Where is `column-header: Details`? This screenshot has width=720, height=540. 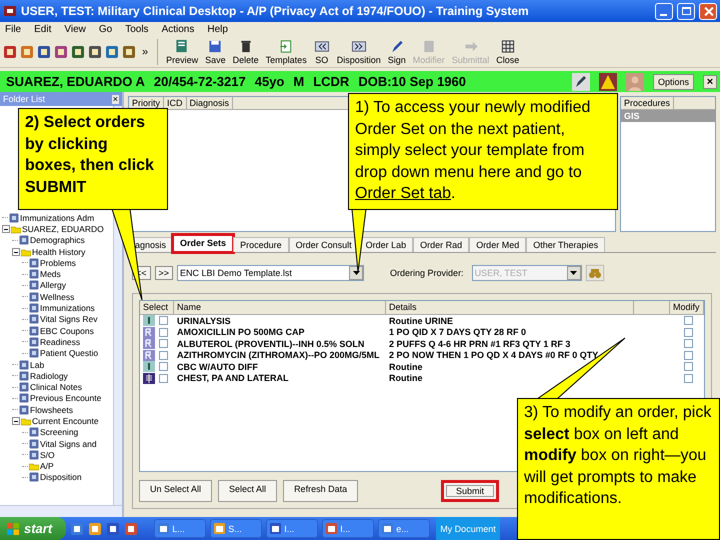
column-header: Details is located at coordinates (510, 307).